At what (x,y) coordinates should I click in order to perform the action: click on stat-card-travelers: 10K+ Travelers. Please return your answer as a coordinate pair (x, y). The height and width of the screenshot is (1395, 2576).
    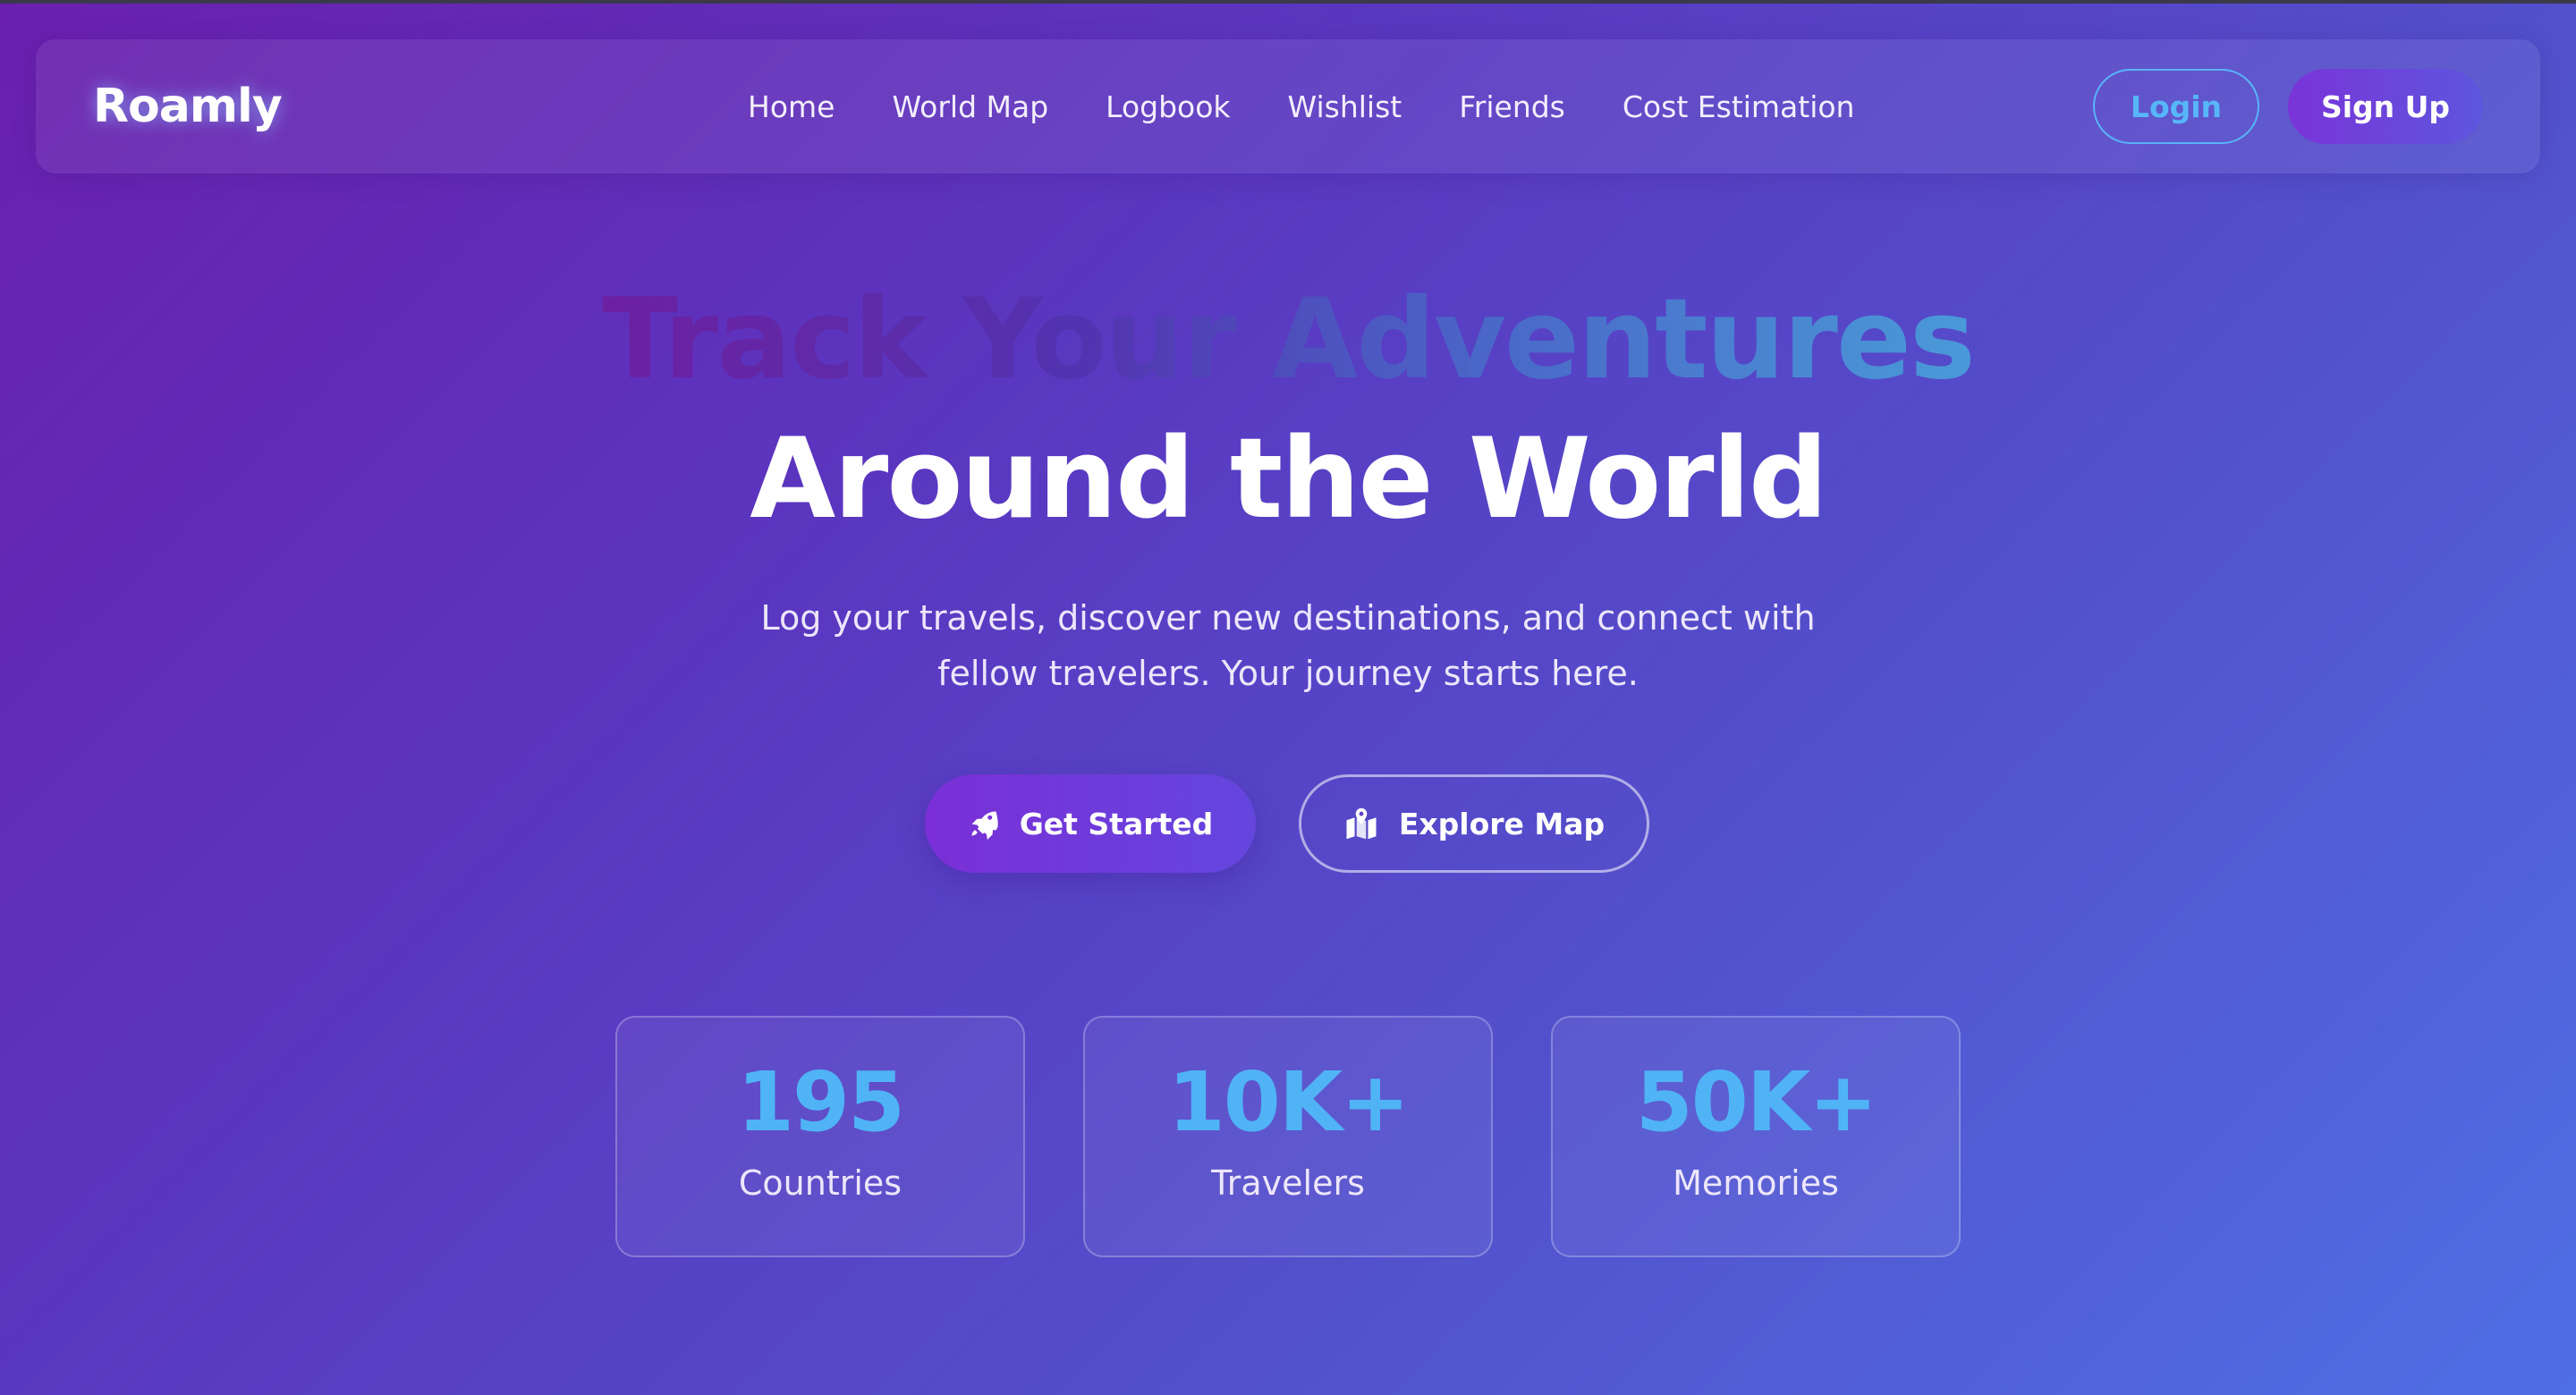
    Looking at the image, I should click on (1288, 1136).